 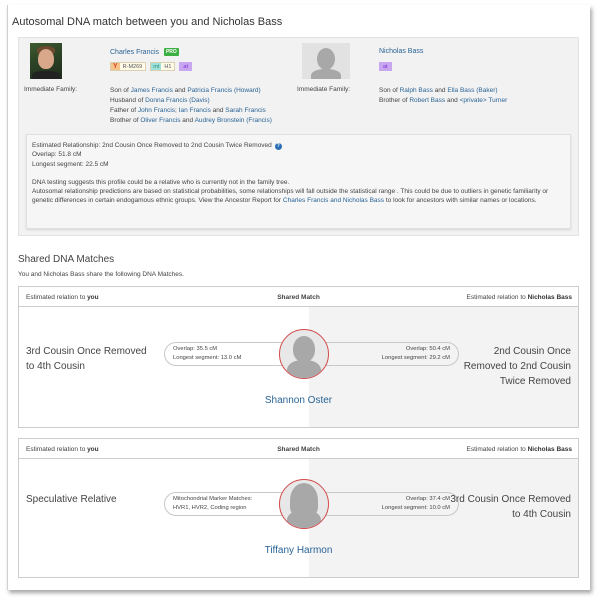 What do you see at coordinates (156, 66) in the screenshot?
I see `mt-dna-icon: mt` at bounding box center [156, 66].